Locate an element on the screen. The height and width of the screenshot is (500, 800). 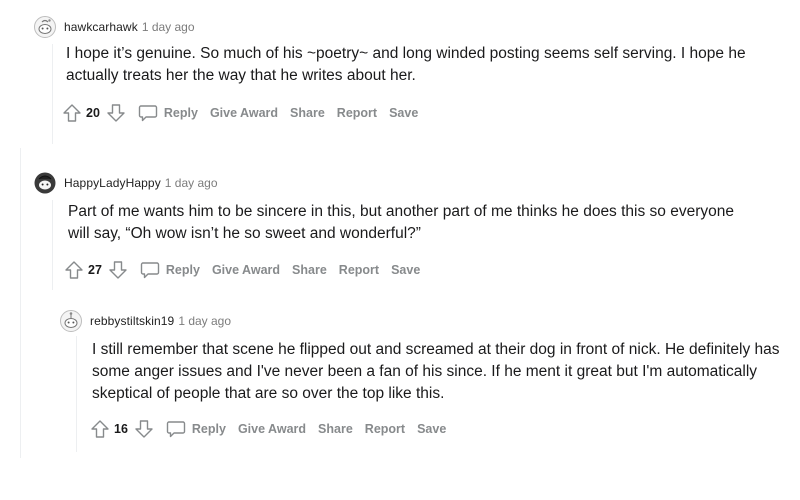
comment-actions: 20 Reply Give Award Share Report Save is located at coordinates (428, 113).